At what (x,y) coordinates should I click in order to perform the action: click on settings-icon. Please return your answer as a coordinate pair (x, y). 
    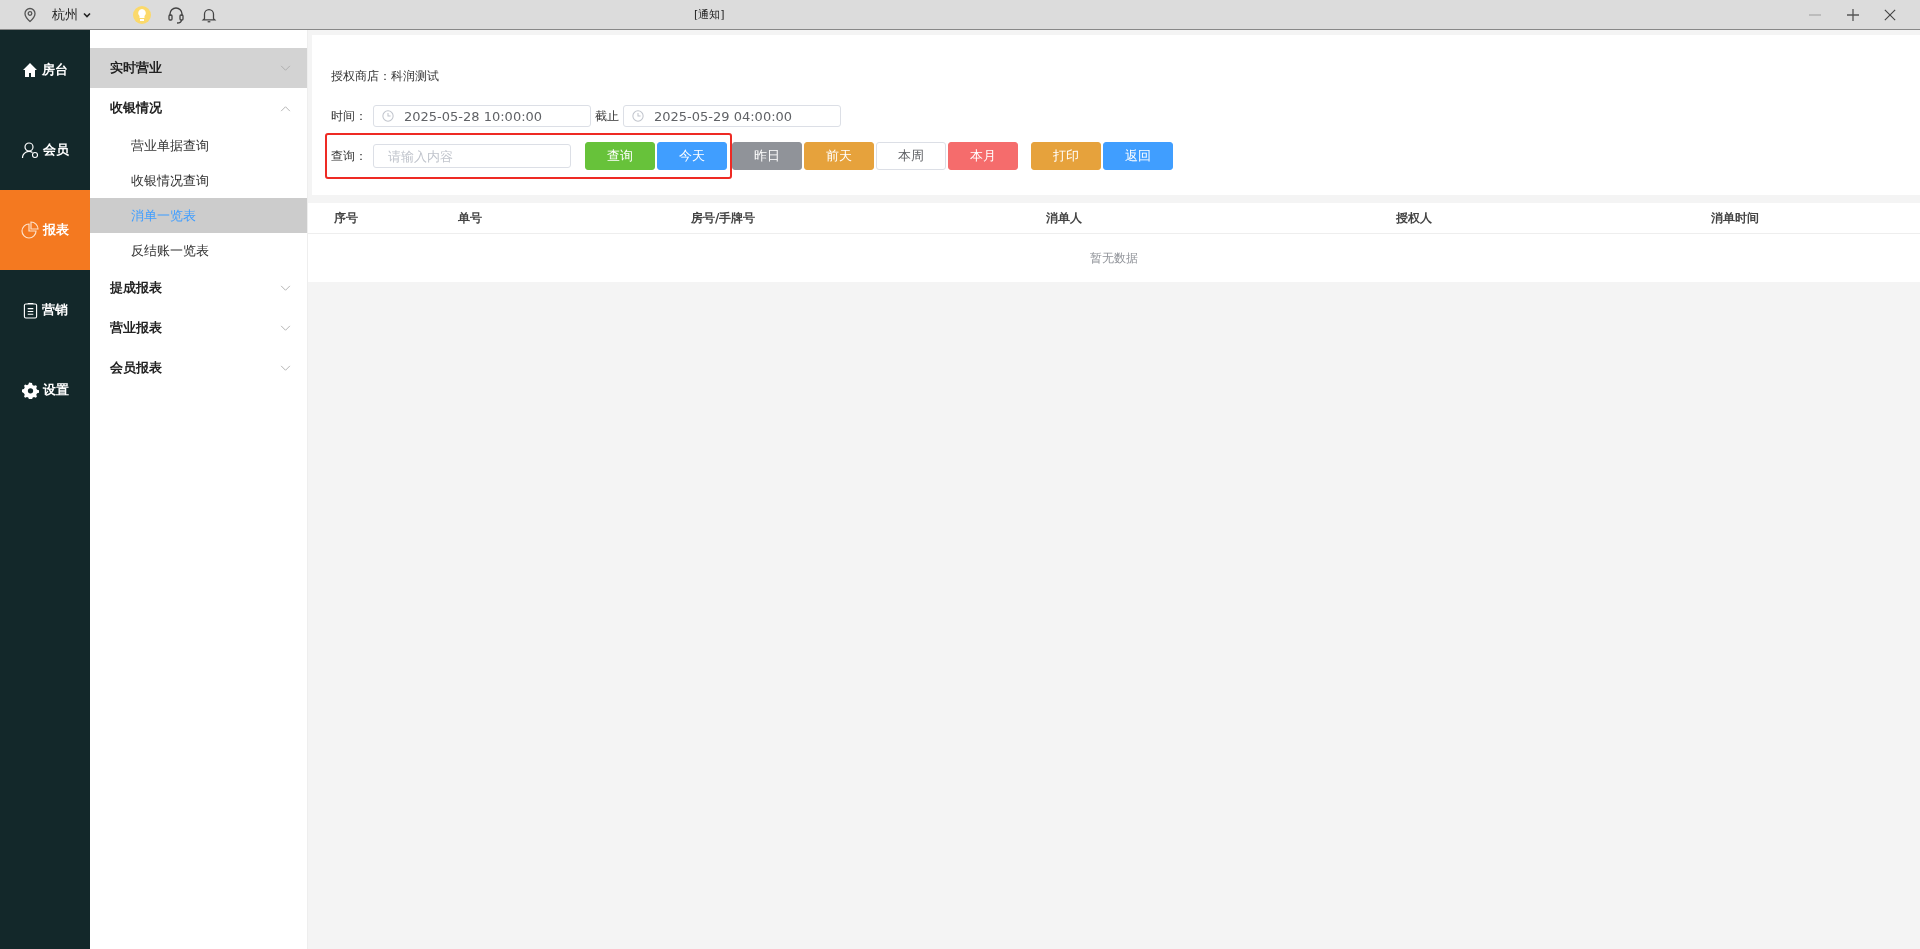
    Looking at the image, I should click on (30, 390).